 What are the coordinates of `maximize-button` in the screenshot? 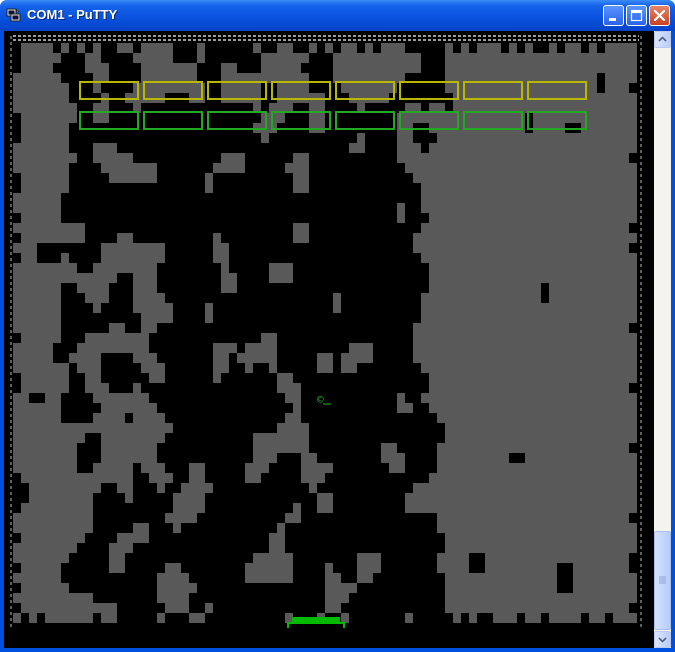 It's located at (636, 15).